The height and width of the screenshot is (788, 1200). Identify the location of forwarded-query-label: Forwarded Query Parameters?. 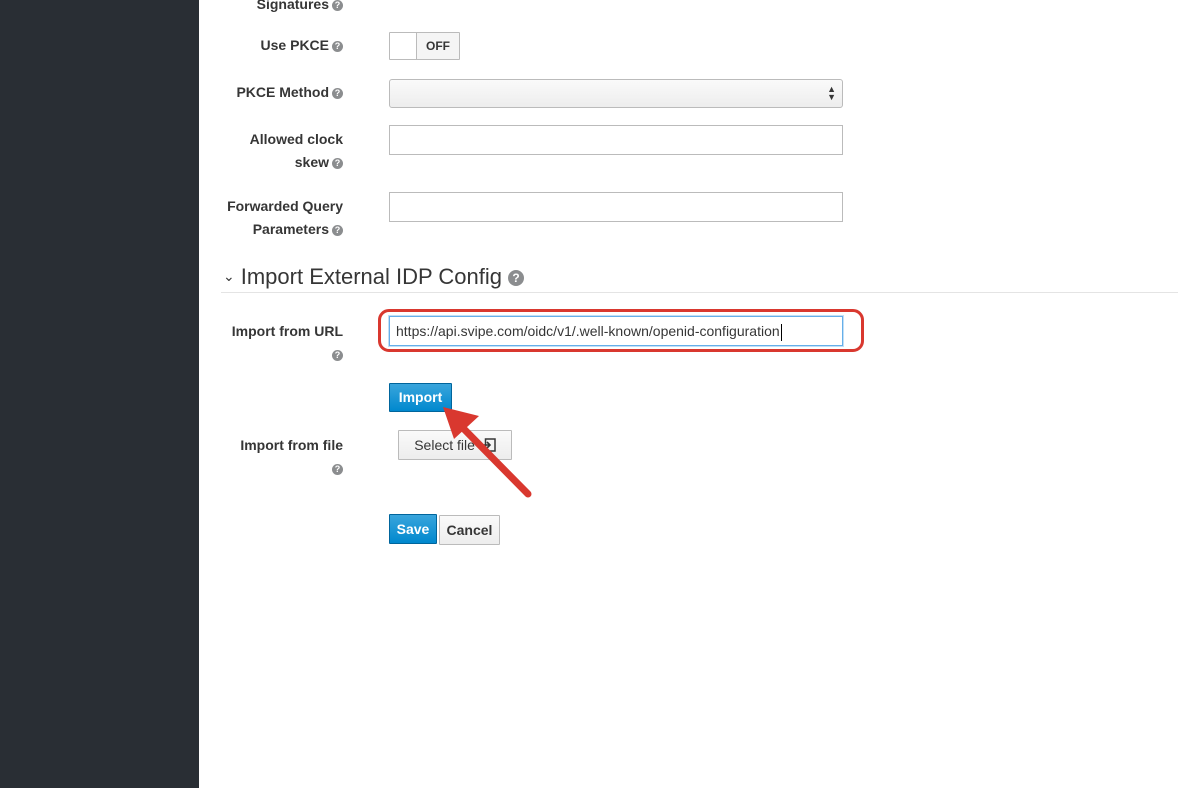
(285, 217).